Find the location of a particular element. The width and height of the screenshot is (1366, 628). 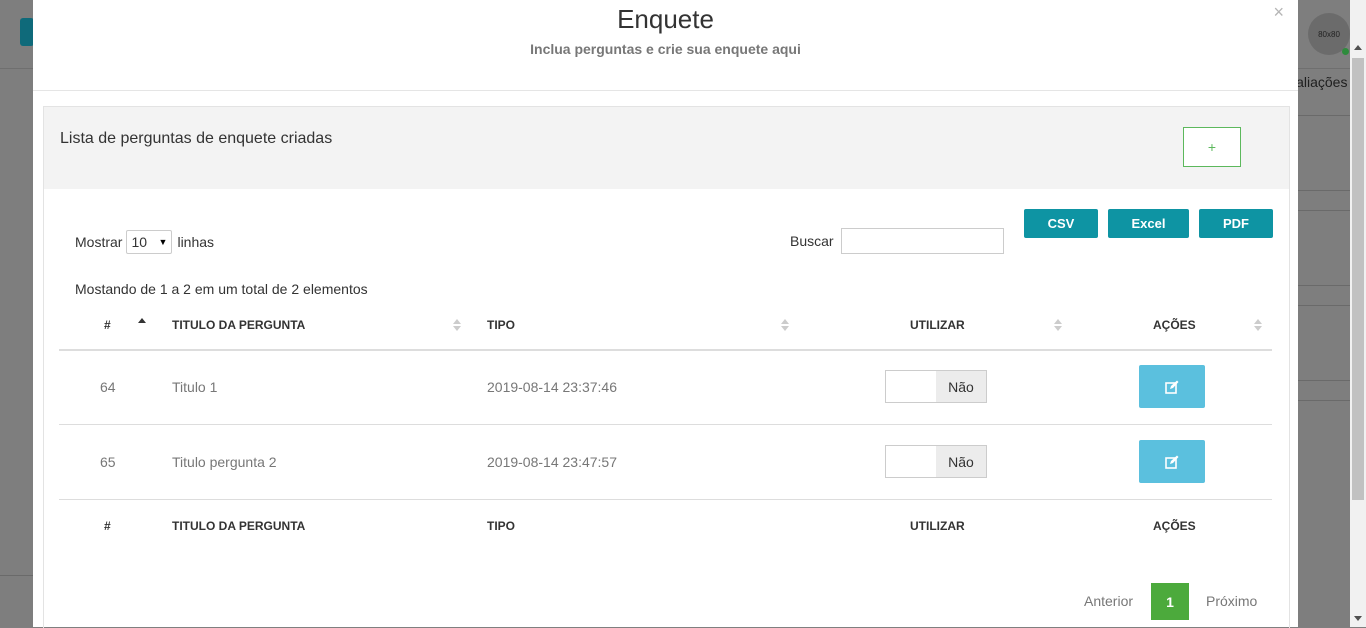

page-scrollbar is located at coordinates (1358, 313).